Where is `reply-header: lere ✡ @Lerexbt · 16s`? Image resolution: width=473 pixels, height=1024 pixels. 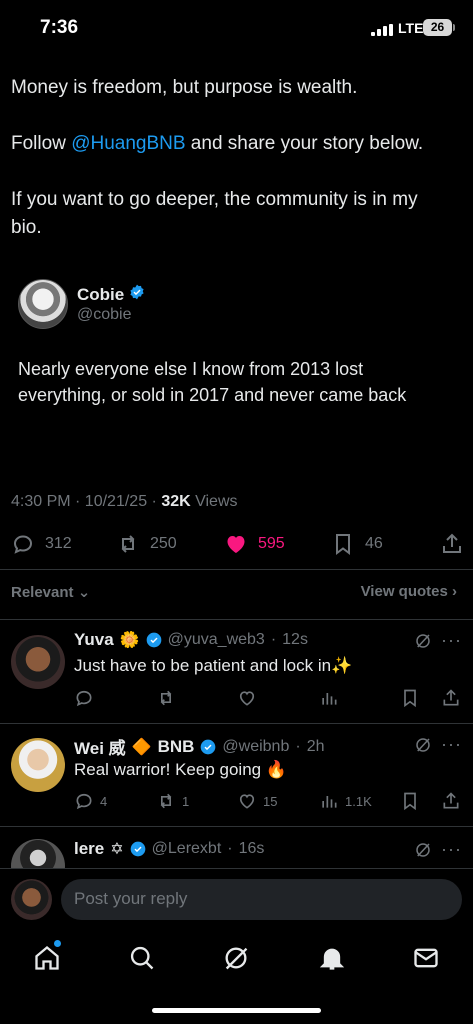 reply-header: lere ✡ @Lerexbt · 16s is located at coordinates (169, 849).